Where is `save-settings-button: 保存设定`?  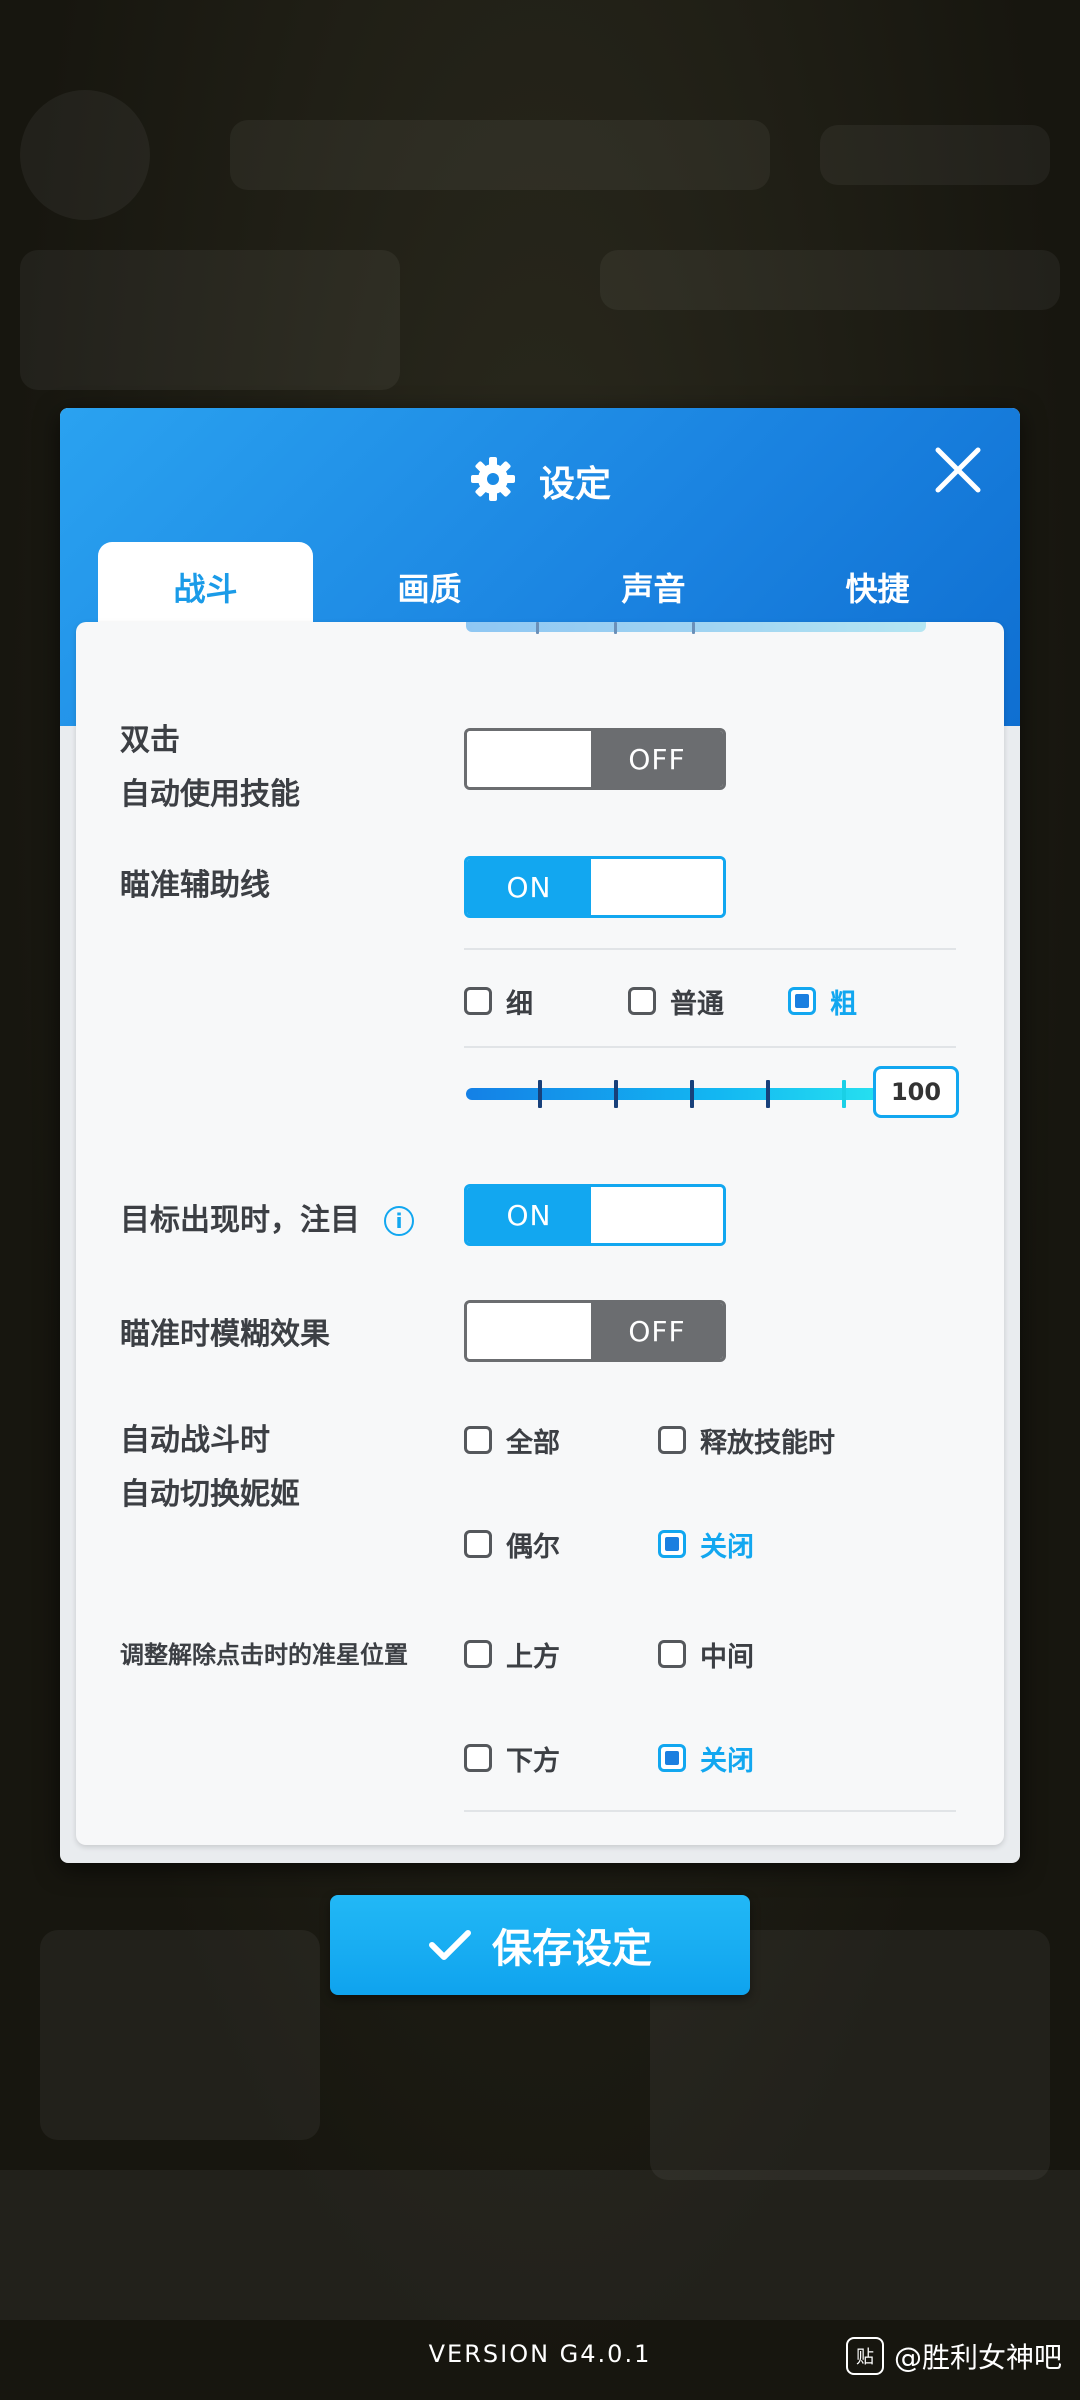 save-settings-button: 保存设定 is located at coordinates (540, 1945).